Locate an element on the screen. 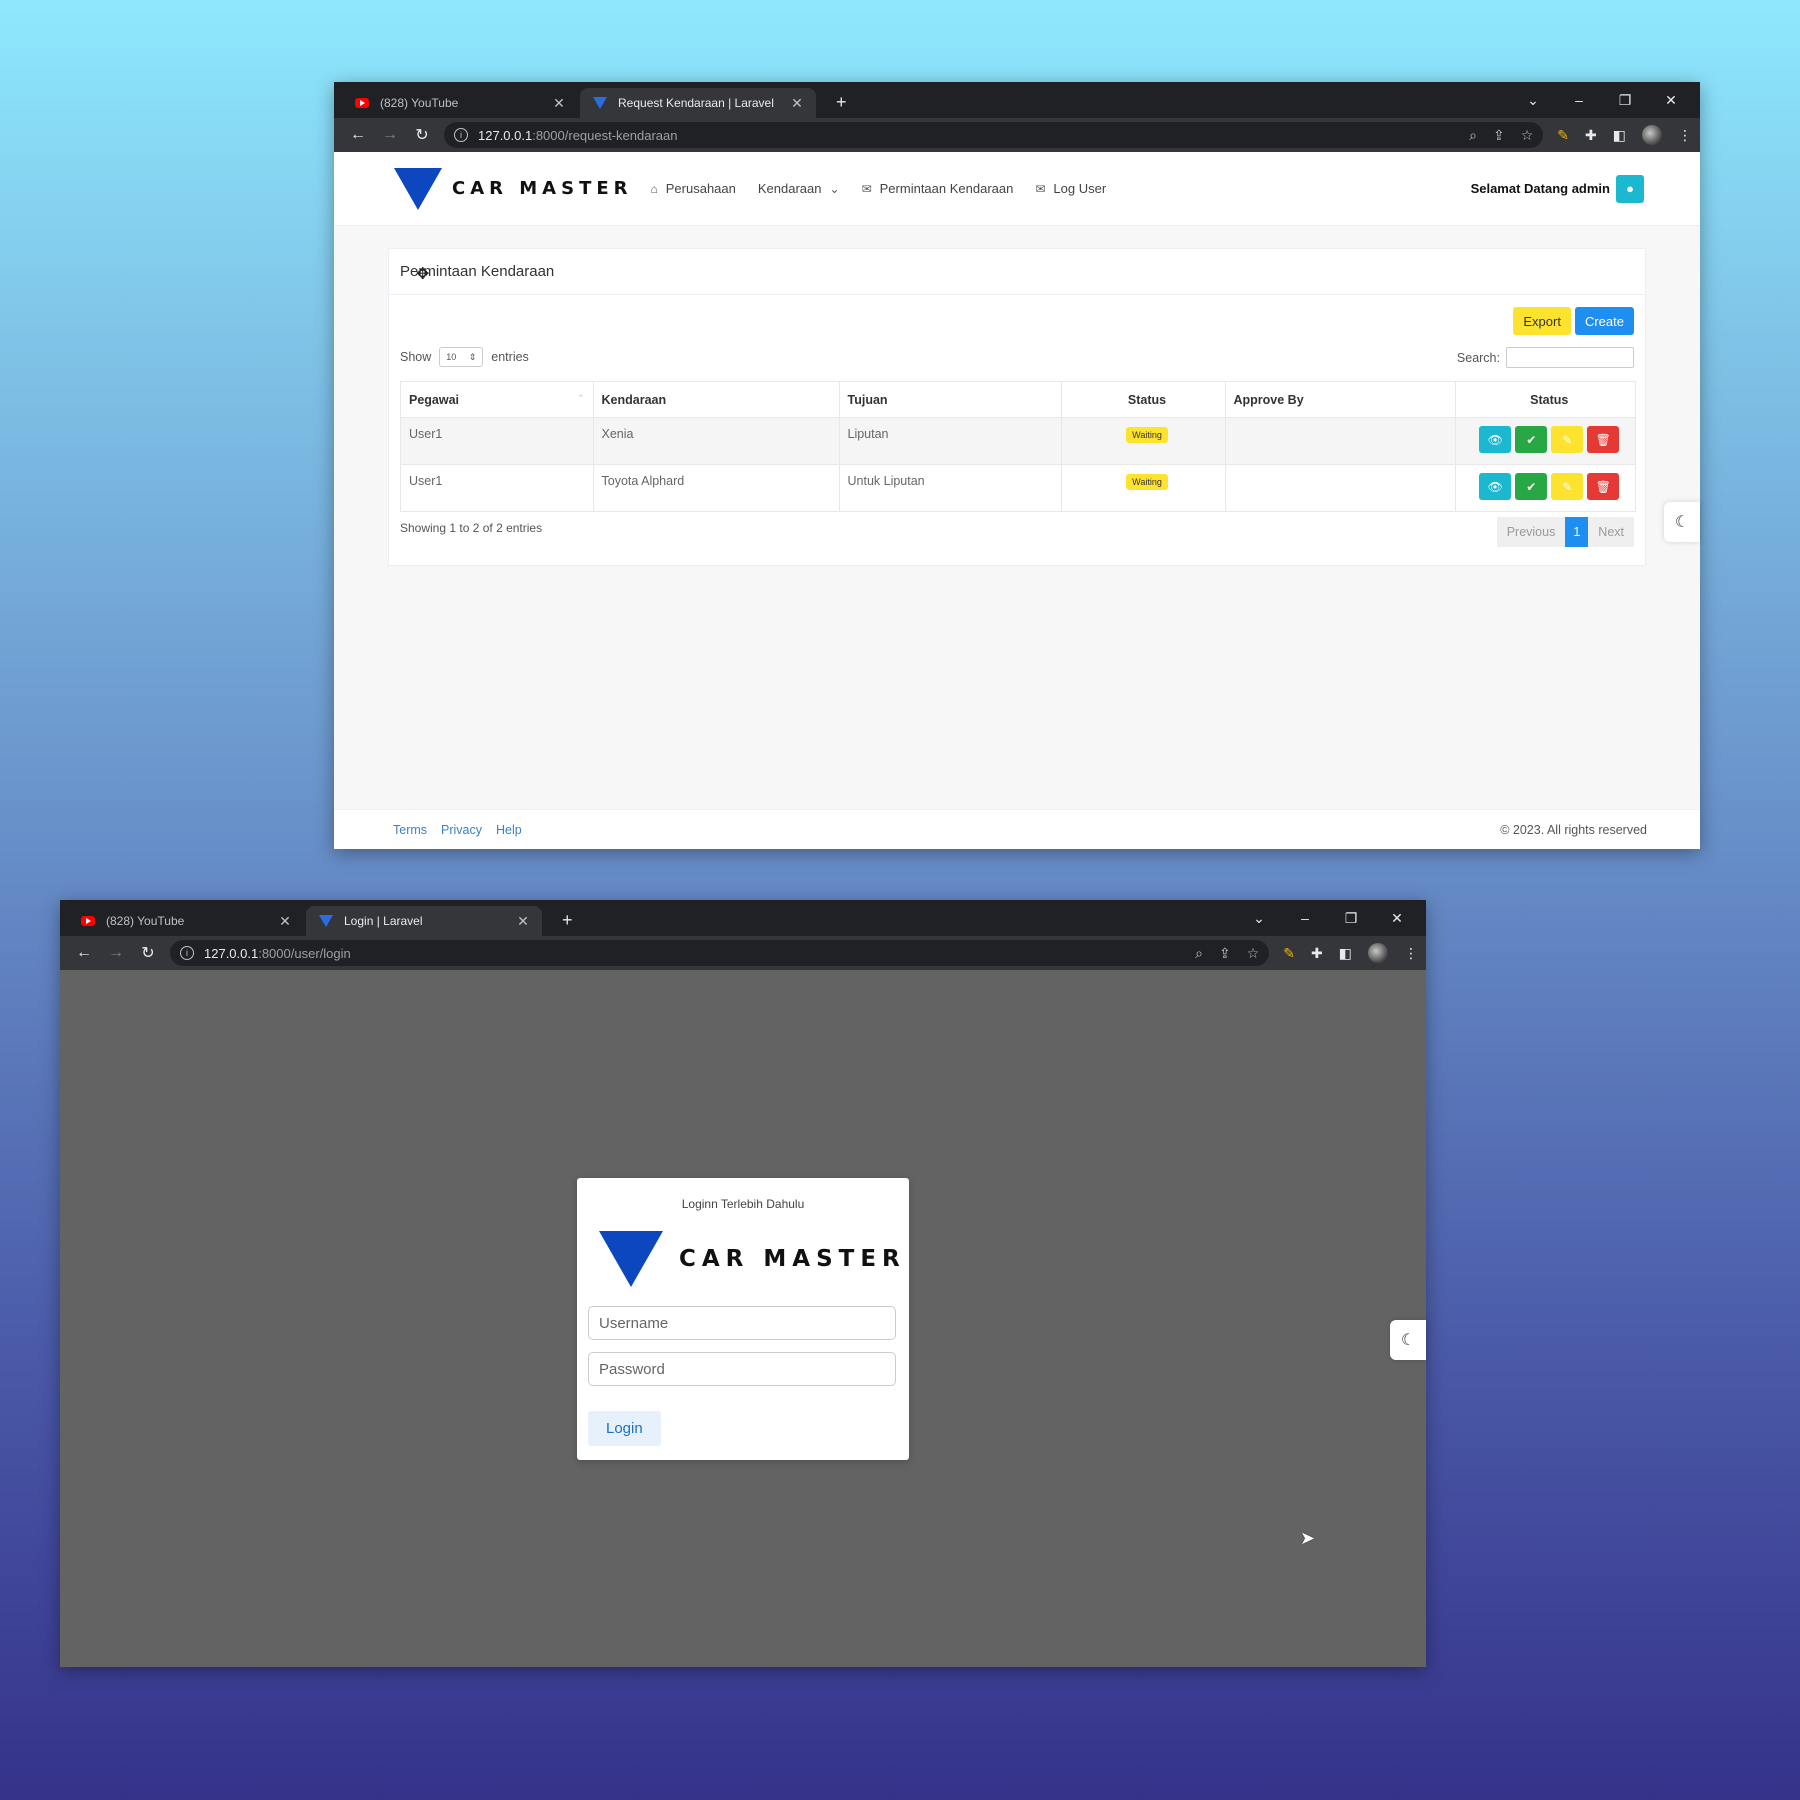  login-button: Login is located at coordinates (624, 1428).